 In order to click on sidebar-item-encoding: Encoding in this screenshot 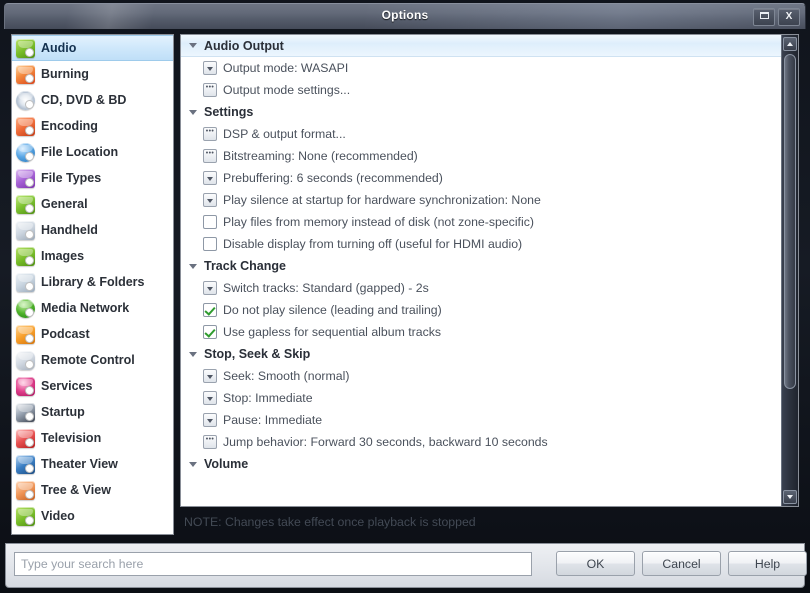, I will do `click(92, 126)`.